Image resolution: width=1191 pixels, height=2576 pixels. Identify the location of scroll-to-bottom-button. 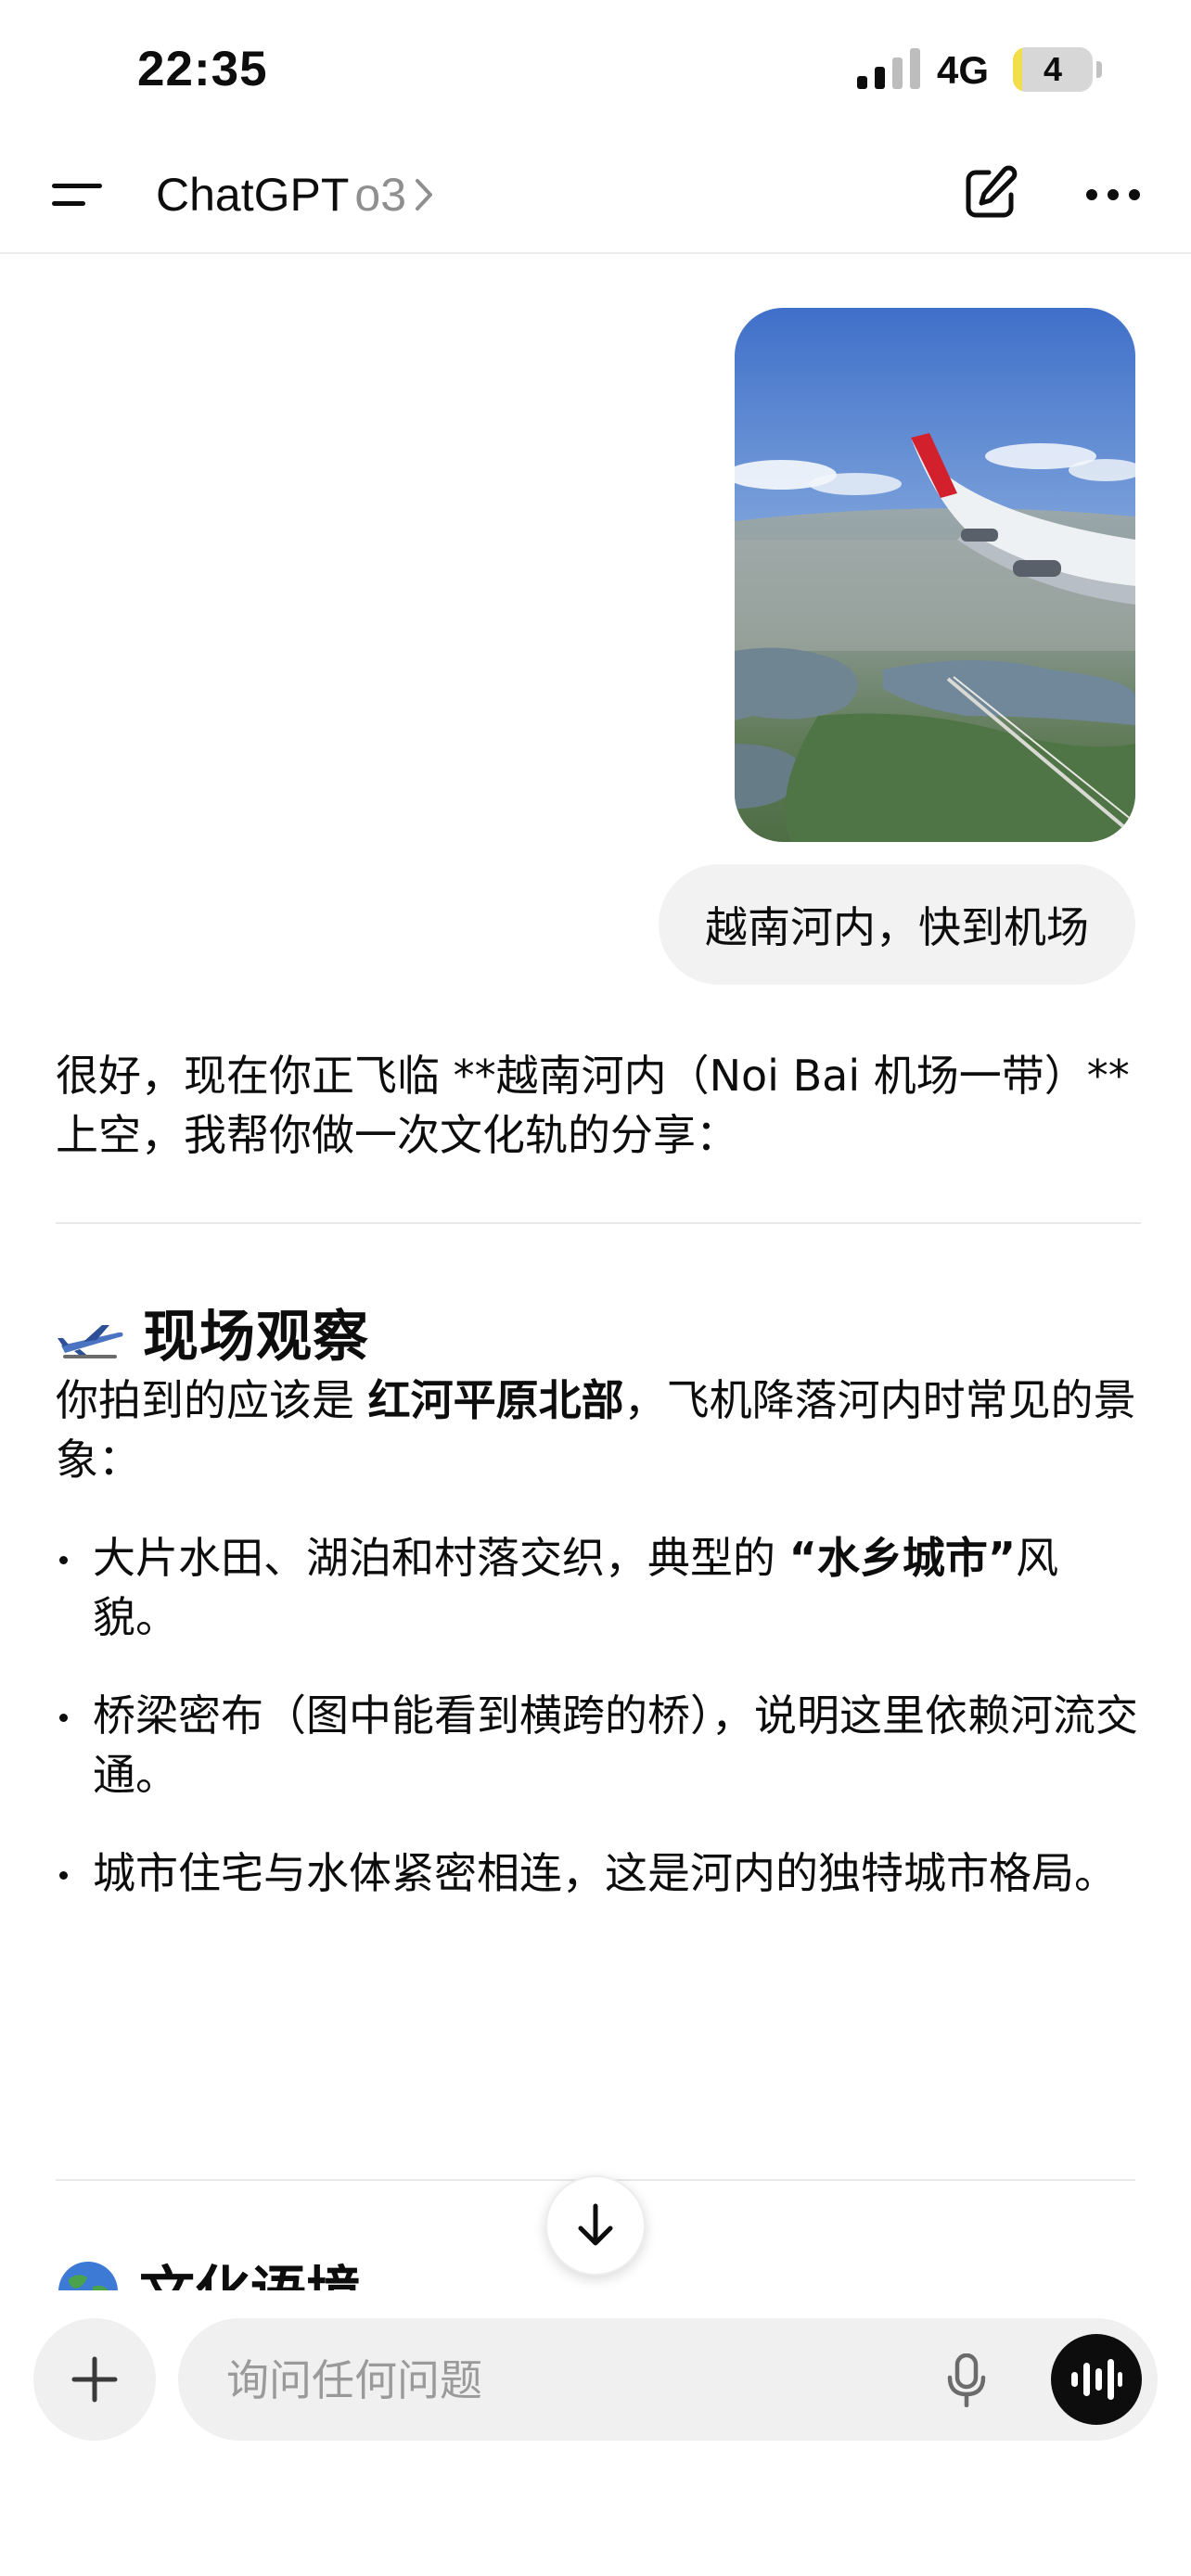
(595, 2225).